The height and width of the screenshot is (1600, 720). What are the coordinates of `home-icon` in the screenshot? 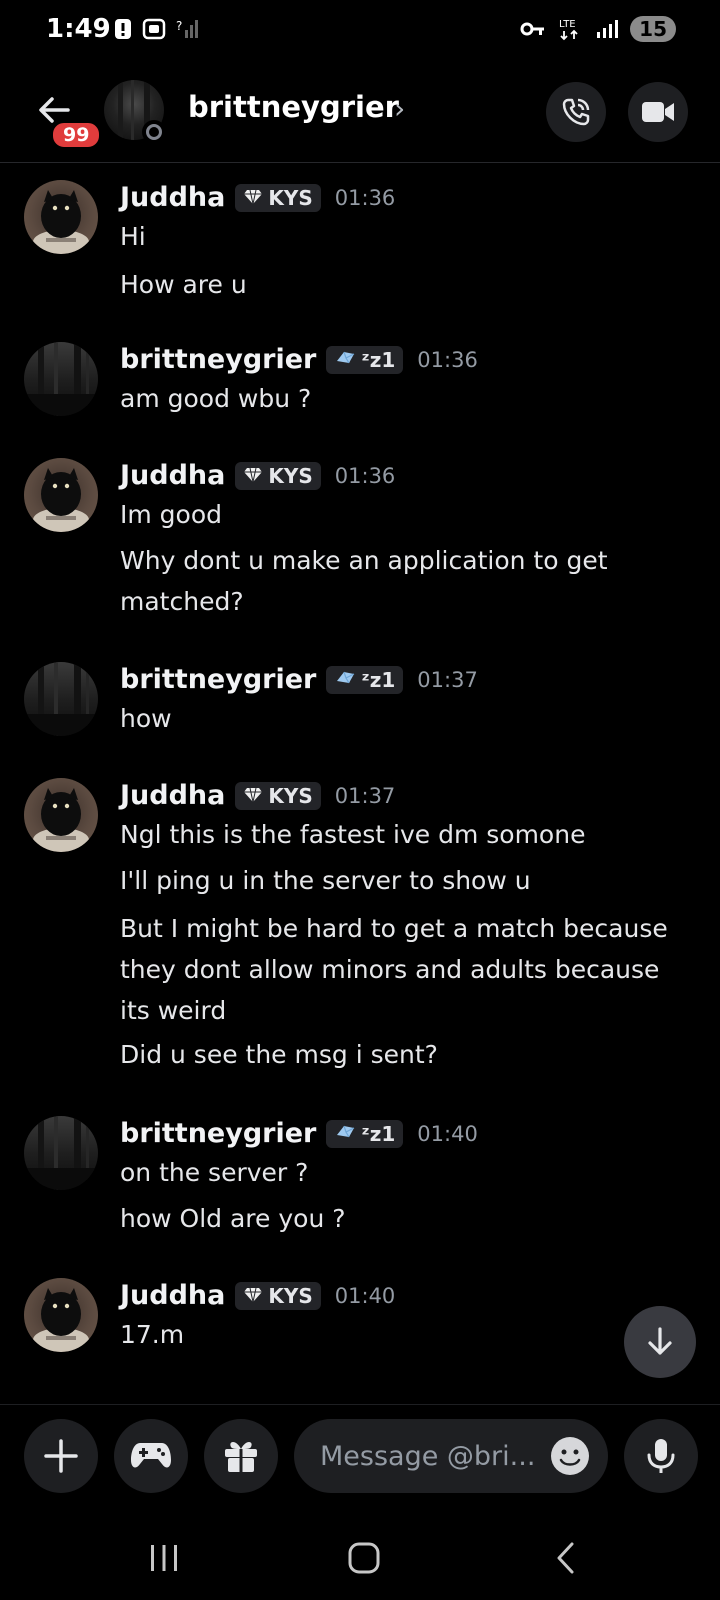 It's located at (364, 1558).